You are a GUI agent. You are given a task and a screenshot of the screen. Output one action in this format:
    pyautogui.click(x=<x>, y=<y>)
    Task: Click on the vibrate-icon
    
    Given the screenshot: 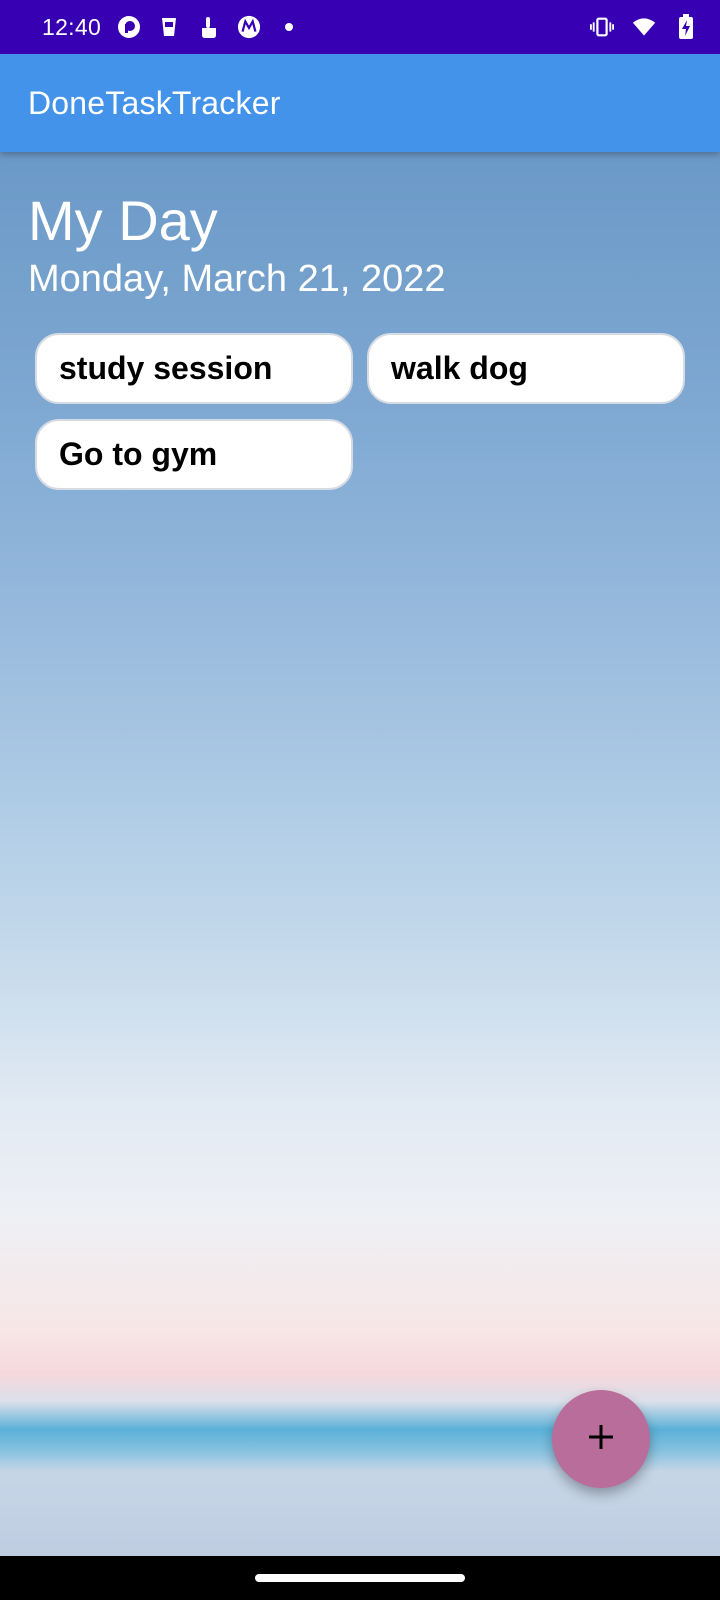 What is the action you would take?
    pyautogui.click(x=602, y=27)
    